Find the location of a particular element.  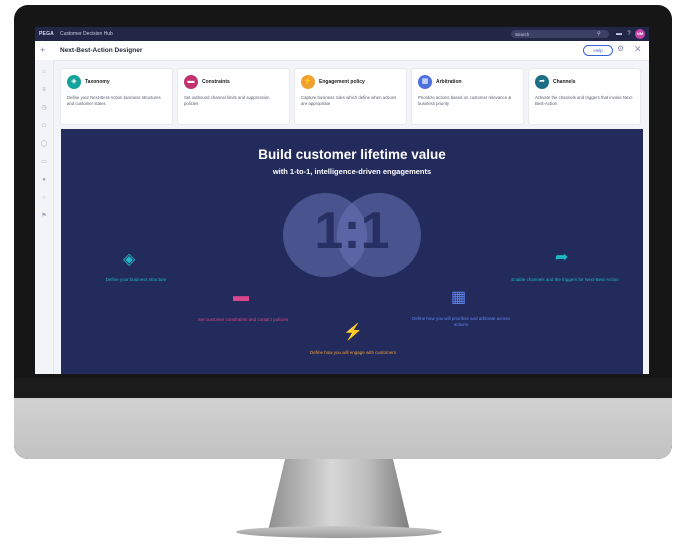

notification-icon: ▬ is located at coordinates (619, 34).